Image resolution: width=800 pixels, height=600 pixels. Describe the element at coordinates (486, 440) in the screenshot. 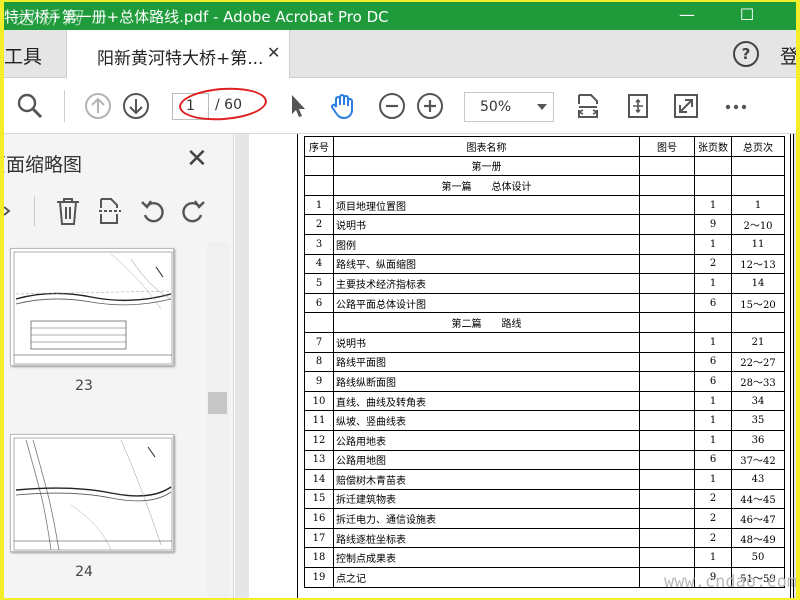

I see `cell-name: 公路用地表` at that location.